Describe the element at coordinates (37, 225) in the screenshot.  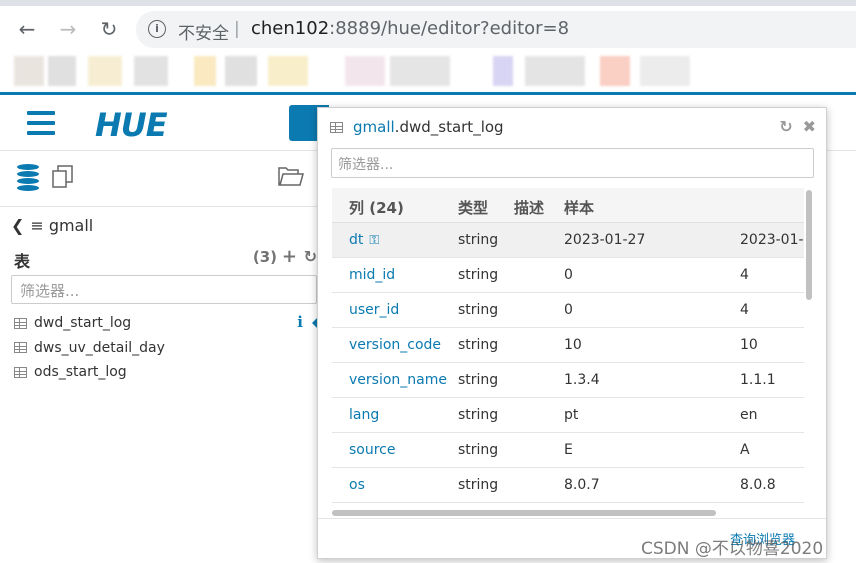
I see `database-small-icon: ≡` at that location.